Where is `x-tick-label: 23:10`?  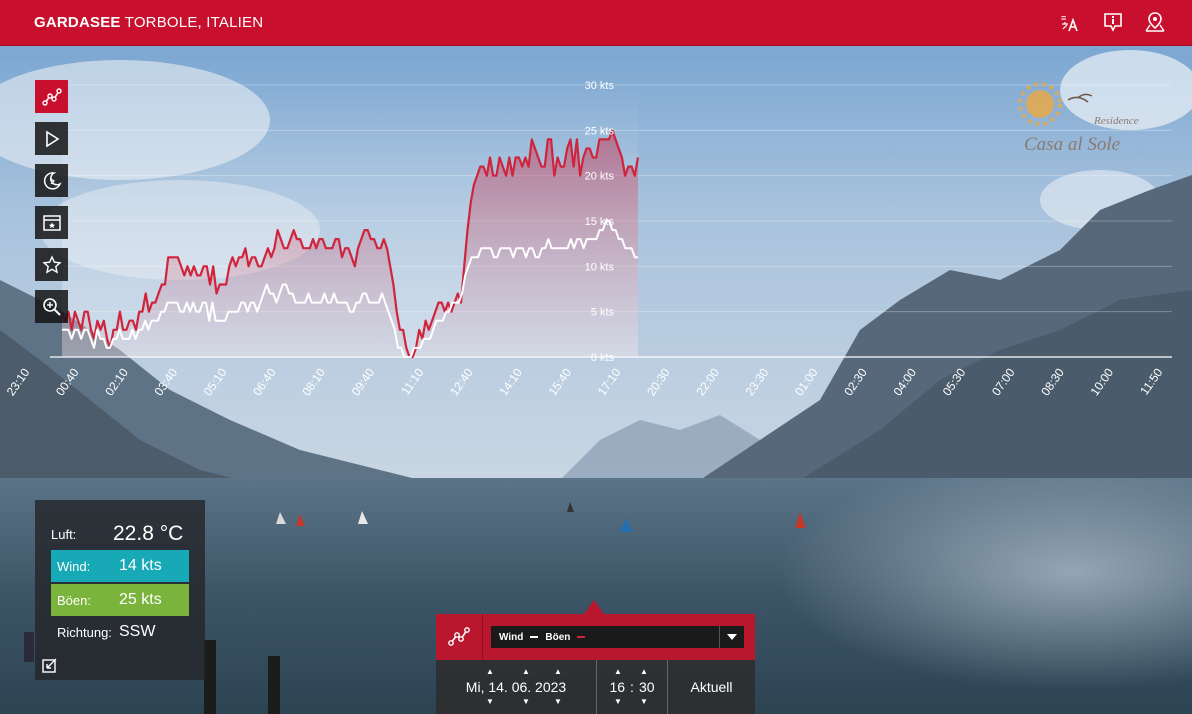
x-tick-label: 23:10 is located at coordinates (18, 381).